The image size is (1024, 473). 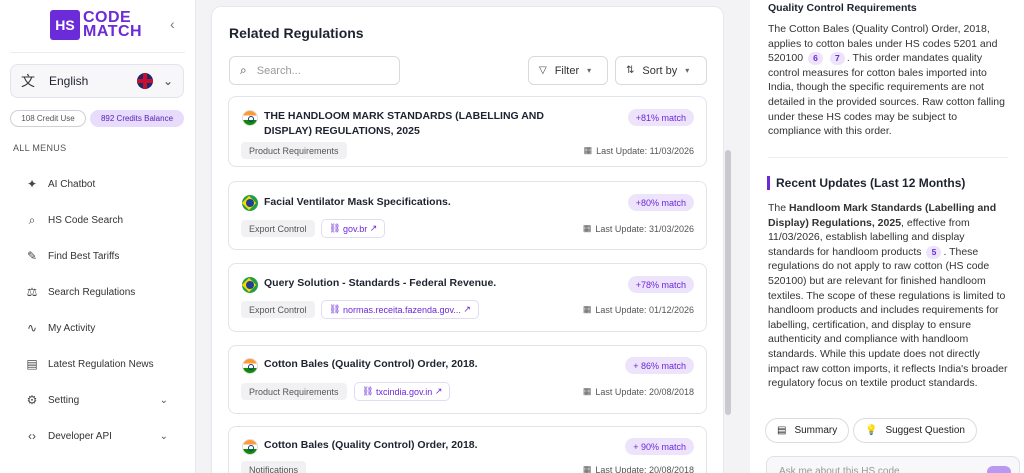 I want to click on scale-icon: ⚖, so click(x=32, y=292).